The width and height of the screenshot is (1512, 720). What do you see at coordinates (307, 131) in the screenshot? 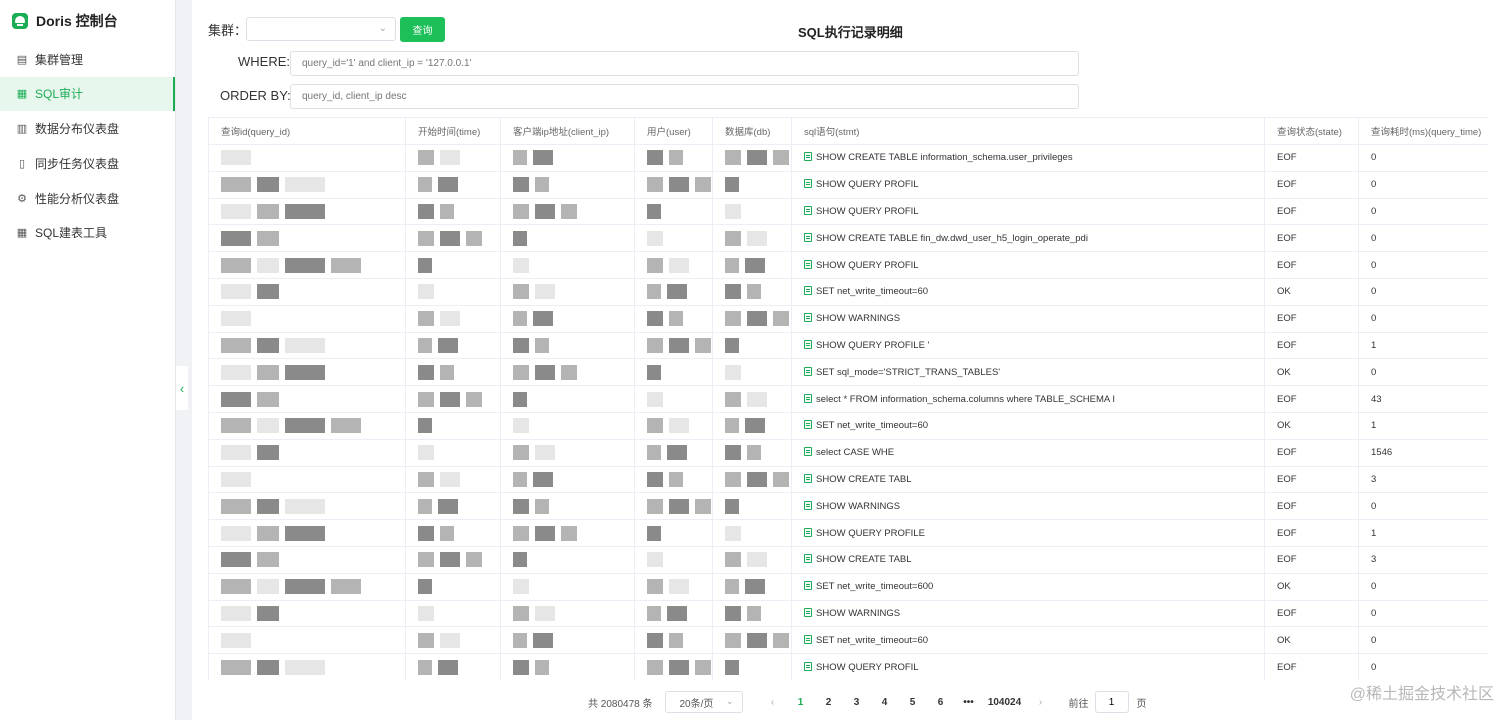
I see `column-header-query-id: 查询id(query_id)` at bounding box center [307, 131].